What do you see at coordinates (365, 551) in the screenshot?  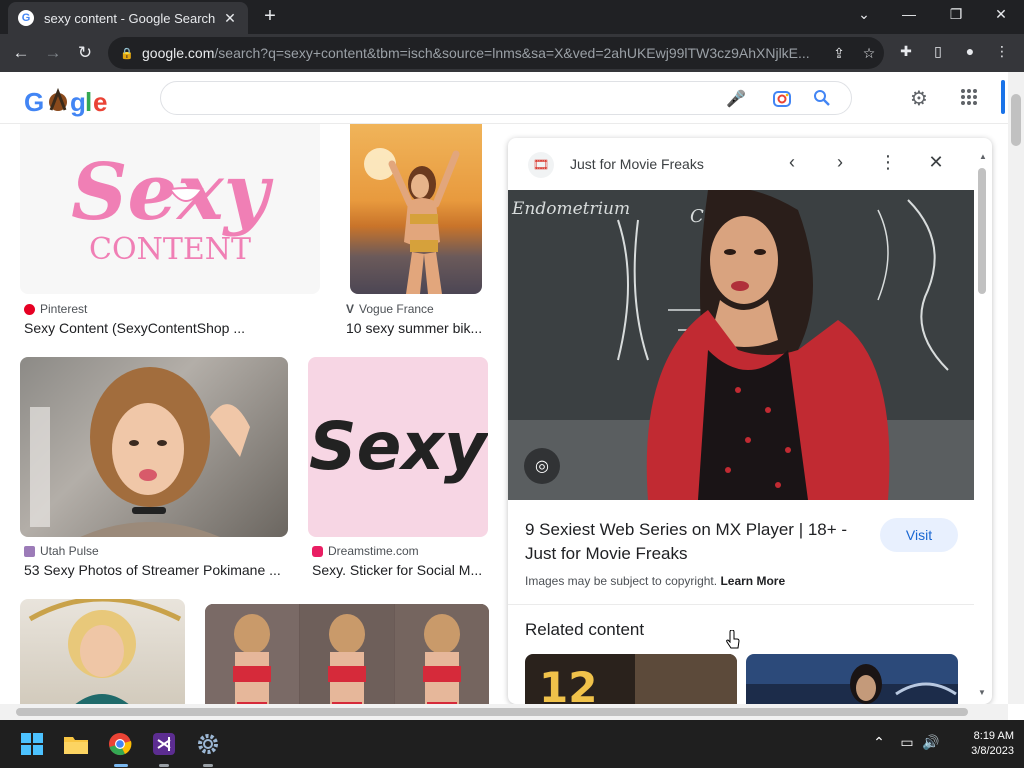 I see `result-source: Dreamstime.com` at bounding box center [365, 551].